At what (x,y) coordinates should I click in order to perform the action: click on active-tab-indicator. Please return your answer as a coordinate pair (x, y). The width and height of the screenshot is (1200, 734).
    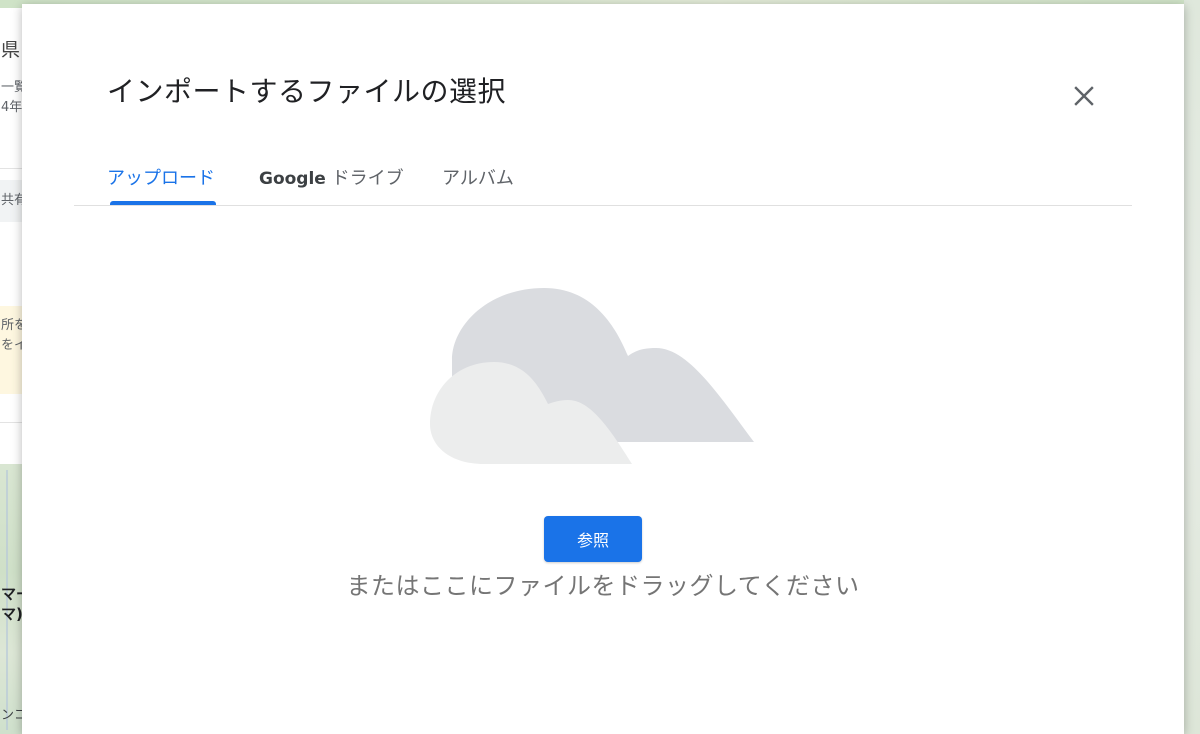
    Looking at the image, I should click on (163, 203).